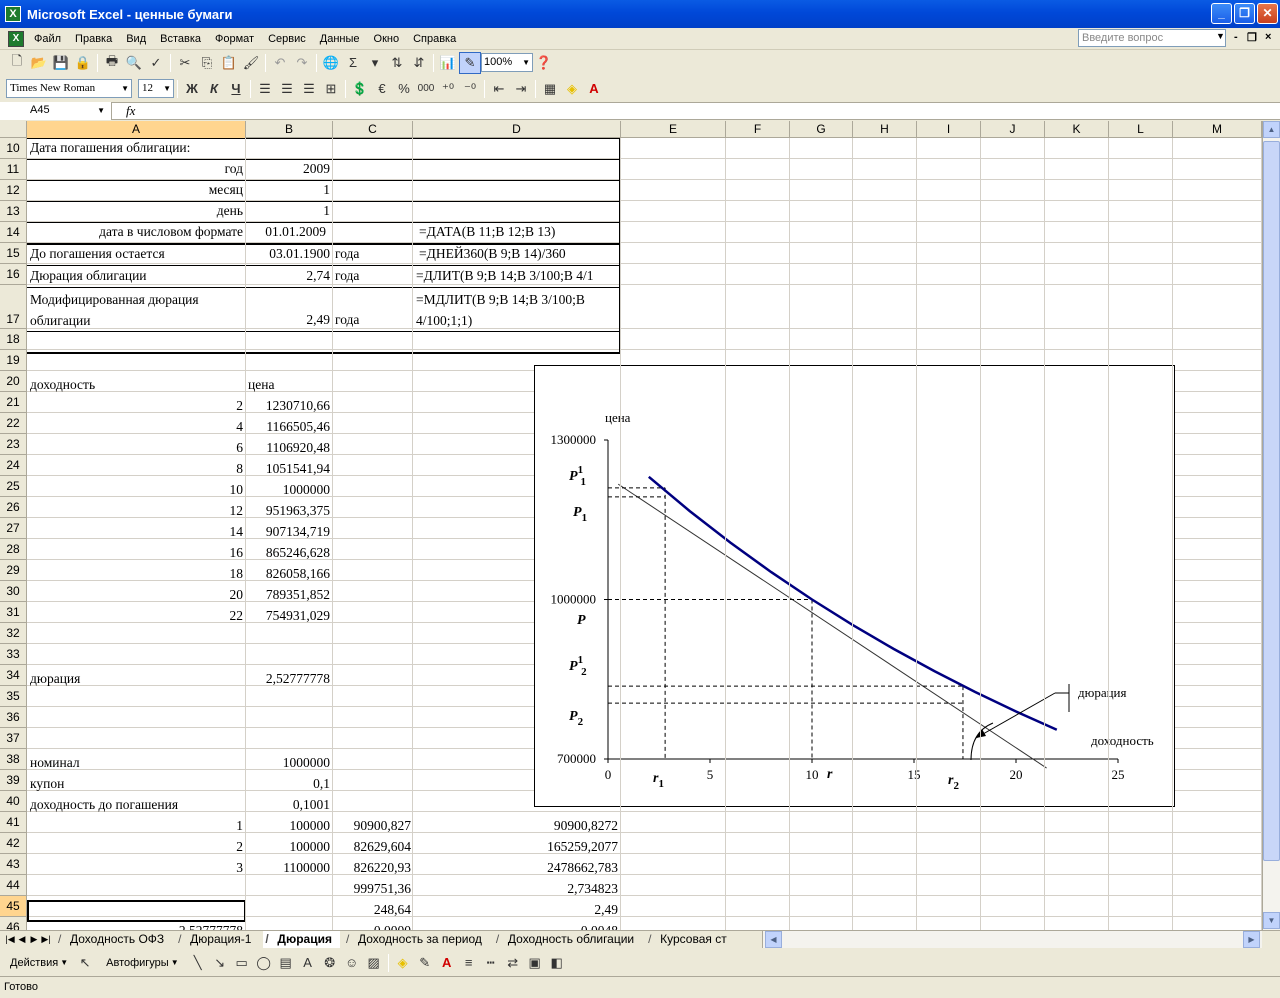 The width and height of the screenshot is (1280, 998). Describe the element at coordinates (136, 385) in the screenshot. I see `cell-a20: доходность` at that location.